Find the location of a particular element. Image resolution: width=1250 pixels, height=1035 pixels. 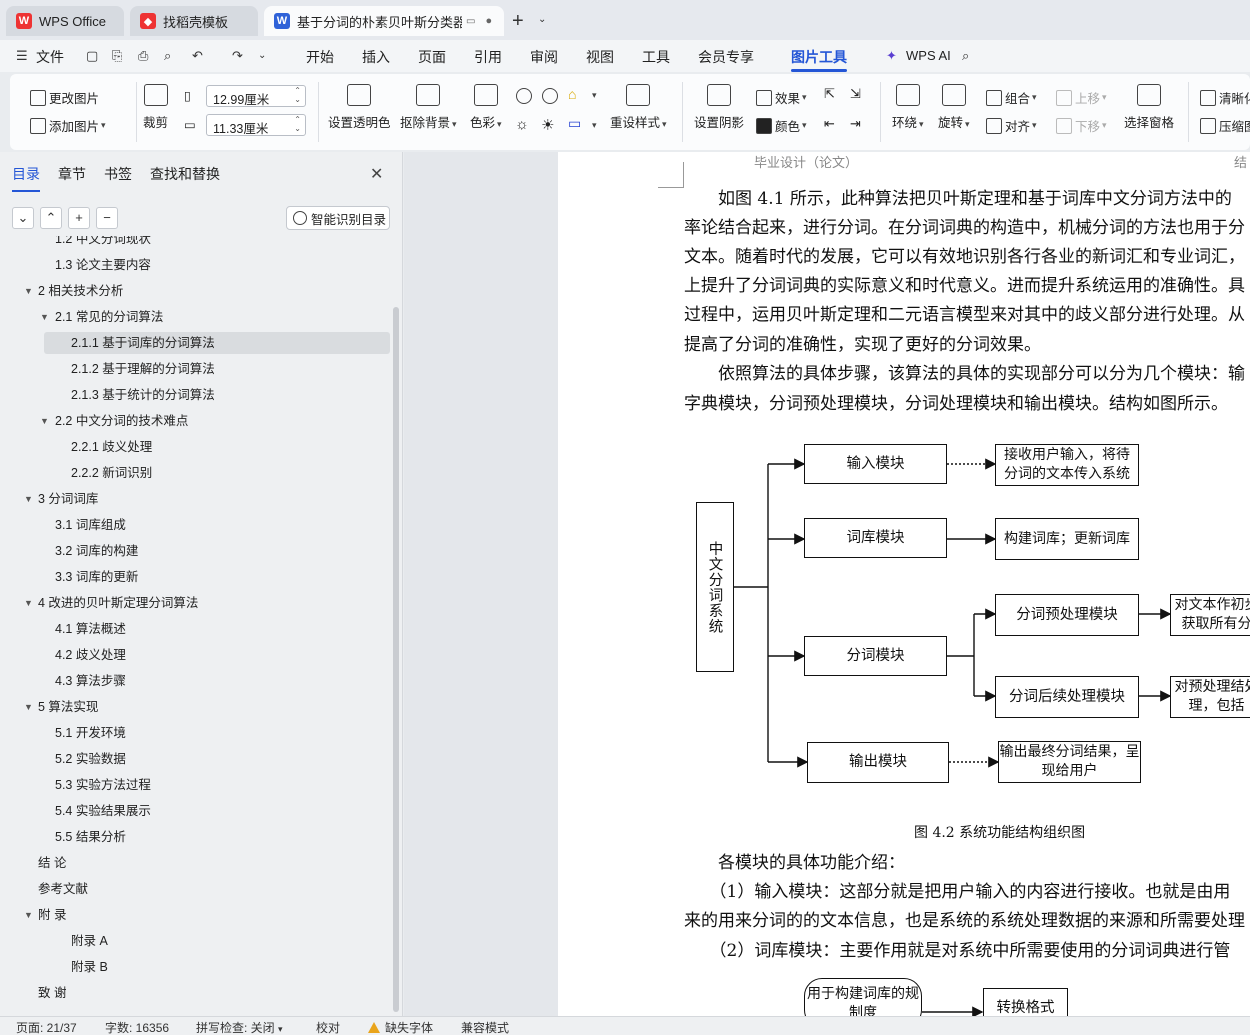

fill-color-button: 颜色 ▾ is located at coordinates (781, 125).